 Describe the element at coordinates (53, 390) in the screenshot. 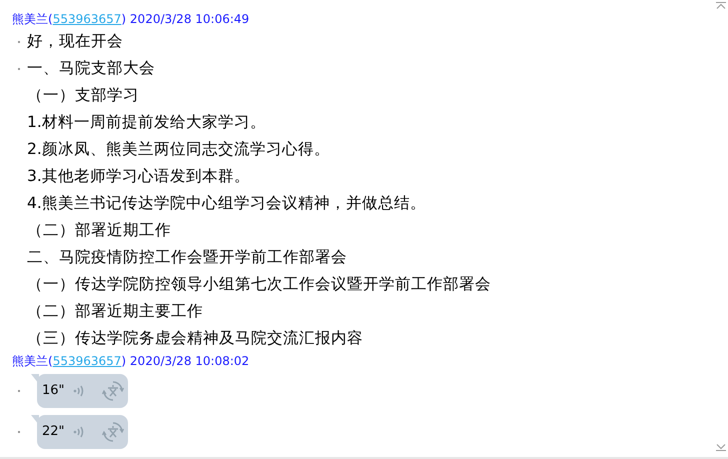

I see `voice-duration: 16"` at that location.